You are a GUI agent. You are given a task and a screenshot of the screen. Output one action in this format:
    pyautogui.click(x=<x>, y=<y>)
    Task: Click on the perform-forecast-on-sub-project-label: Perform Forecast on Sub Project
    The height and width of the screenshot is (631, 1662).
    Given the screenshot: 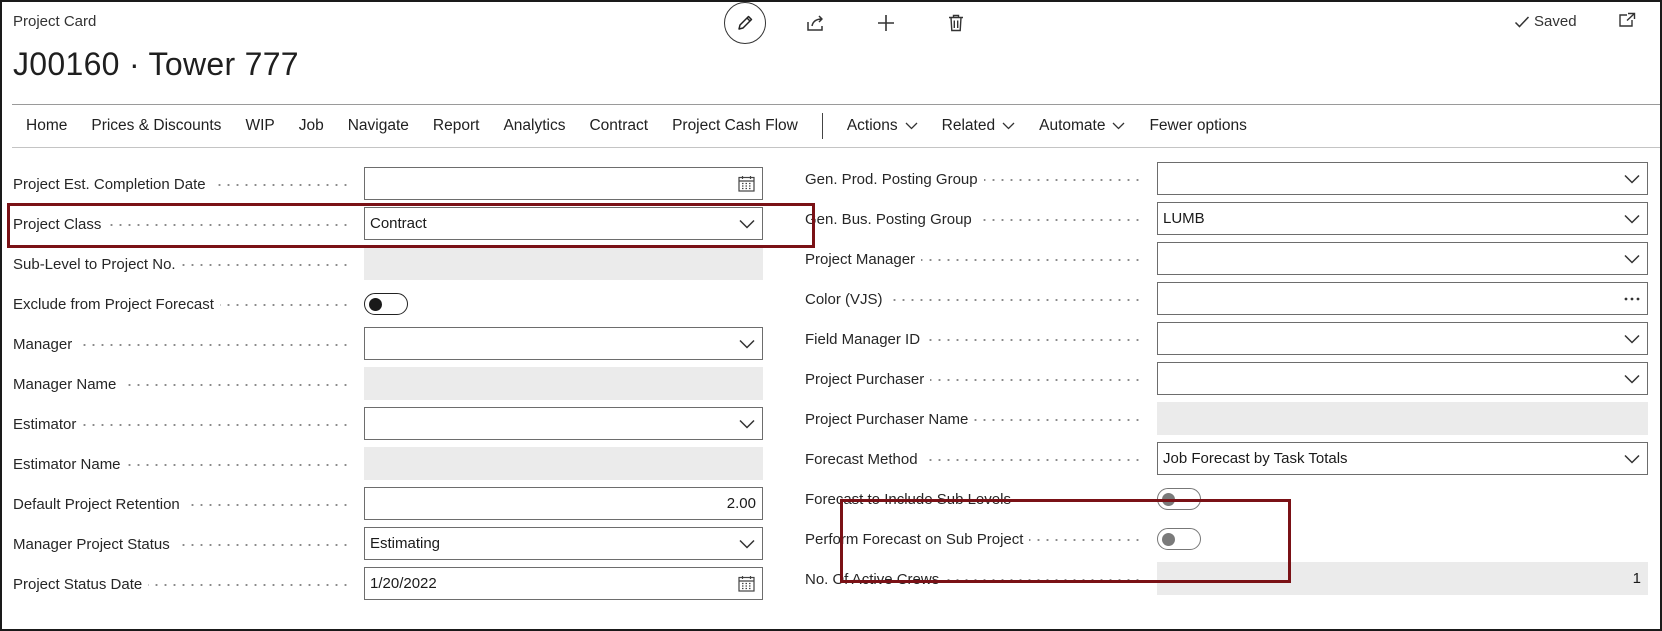 What is the action you would take?
    pyautogui.click(x=917, y=539)
    